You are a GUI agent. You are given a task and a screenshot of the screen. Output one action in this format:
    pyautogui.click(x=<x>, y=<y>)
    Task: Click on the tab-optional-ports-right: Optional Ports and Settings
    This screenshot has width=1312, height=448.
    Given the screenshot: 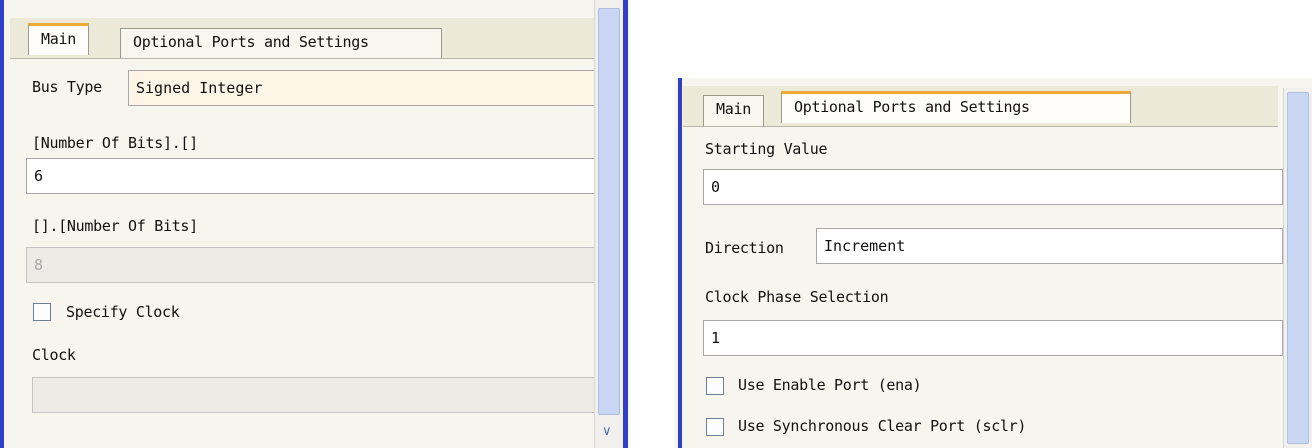 What is the action you would take?
    pyautogui.click(x=956, y=107)
    